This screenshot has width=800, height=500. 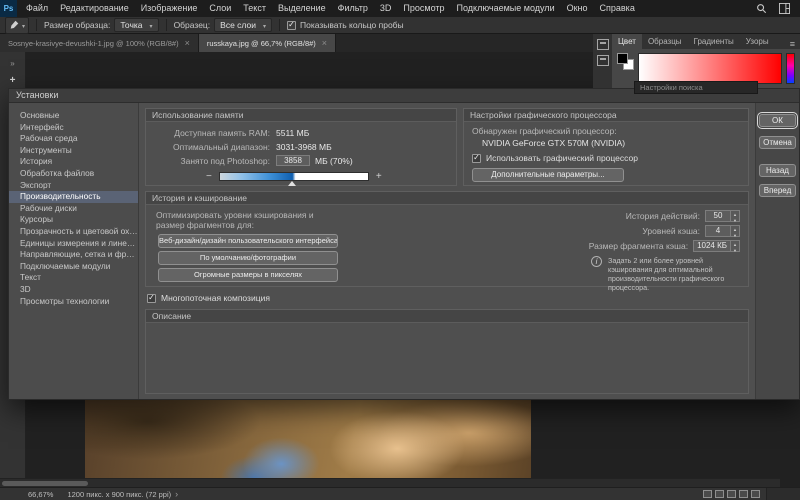 What do you see at coordinates (777, 170) in the screenshot?
I see `prev-button: Назад` at bounding box center [777, 170].